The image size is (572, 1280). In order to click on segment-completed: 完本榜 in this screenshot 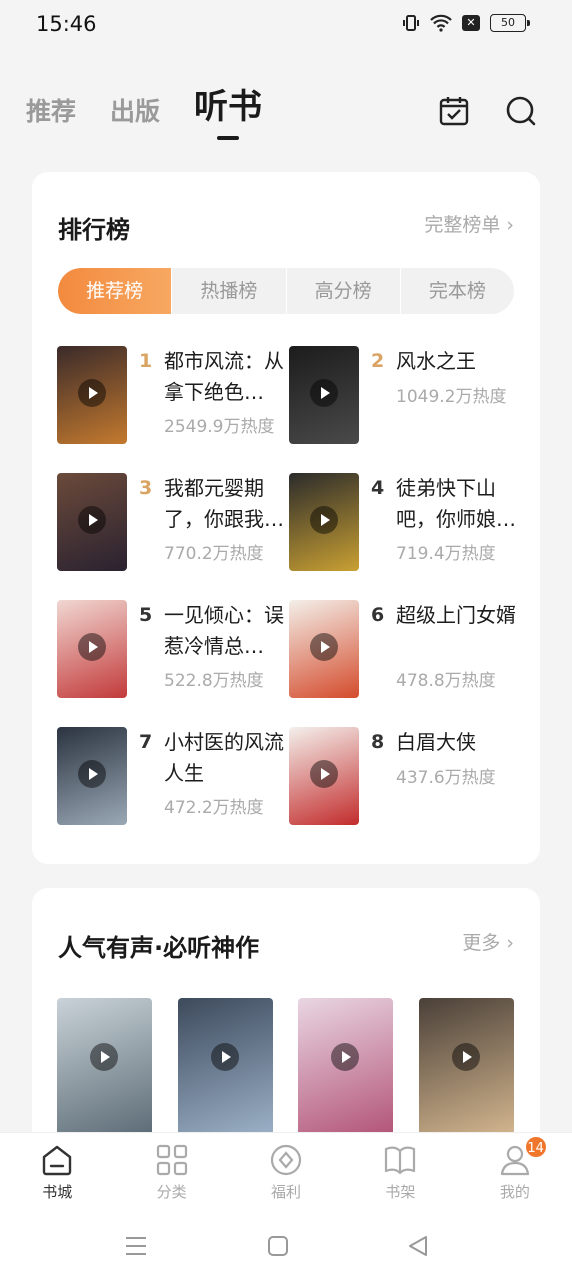, I will do `click(456, 291)`.